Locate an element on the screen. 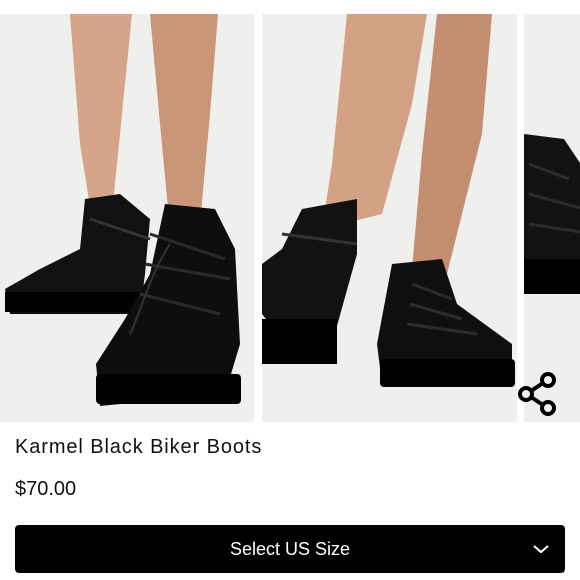 The image size is (580, 580). product-title: Karmel Black Biker Boots is located at coordinates (139, 447).